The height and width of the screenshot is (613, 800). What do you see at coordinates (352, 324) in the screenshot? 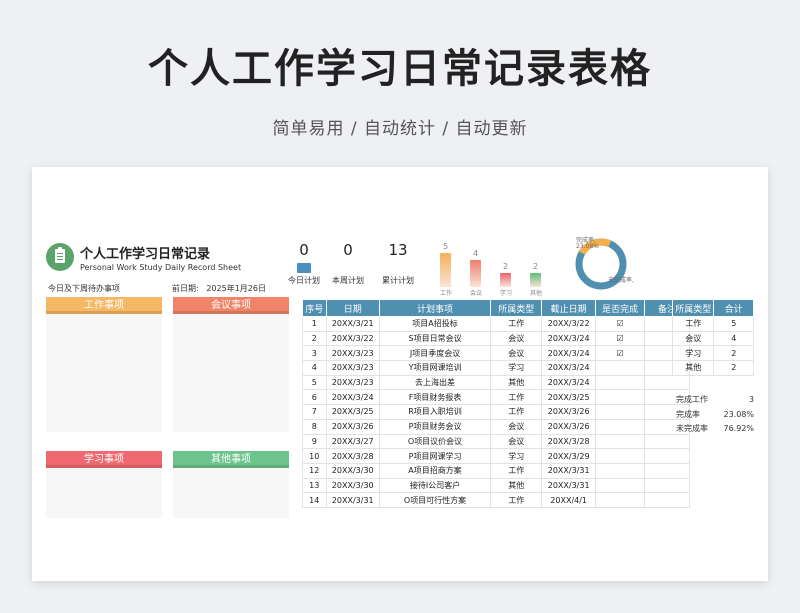
I see `table-cell: 20XX/3/21` at bounding box center [352, 324].